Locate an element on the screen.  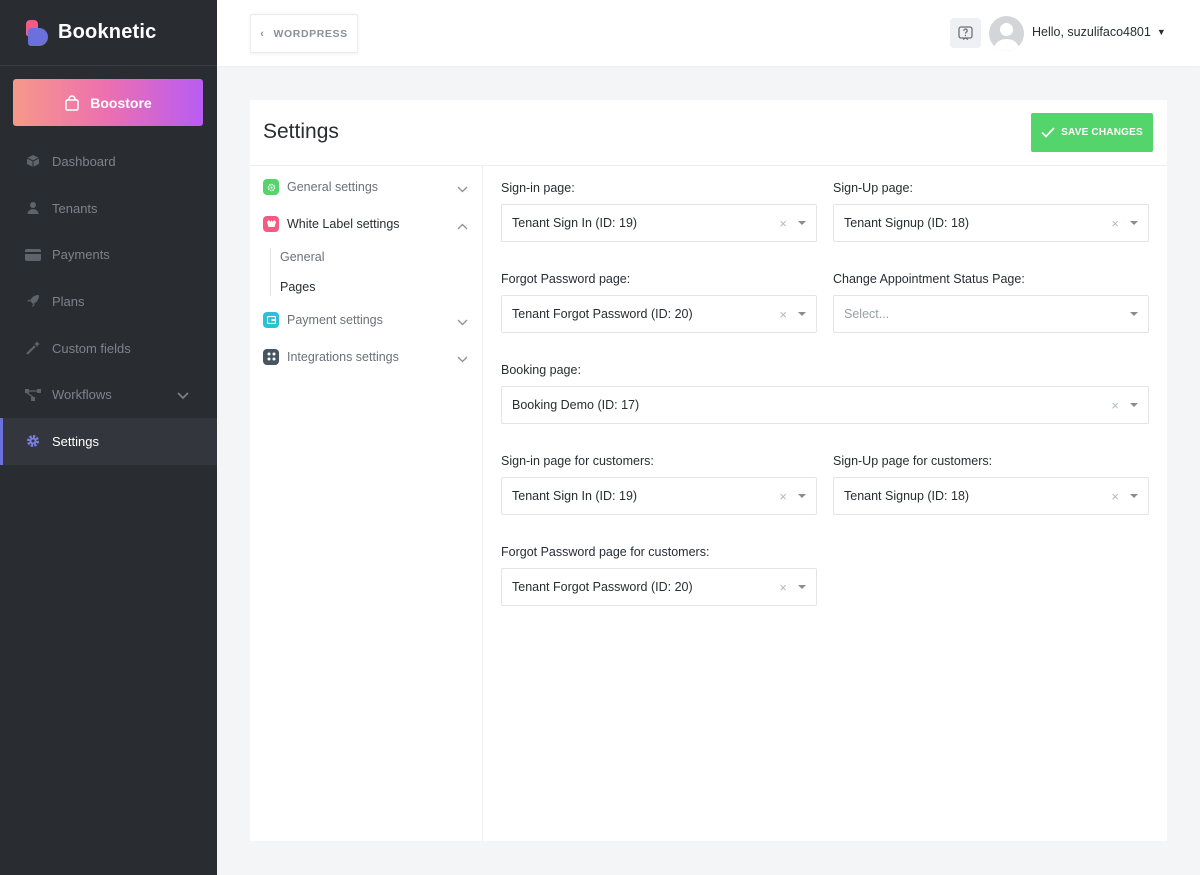
settings-nav-label: Payment settings is located at coordinates (335, 320).